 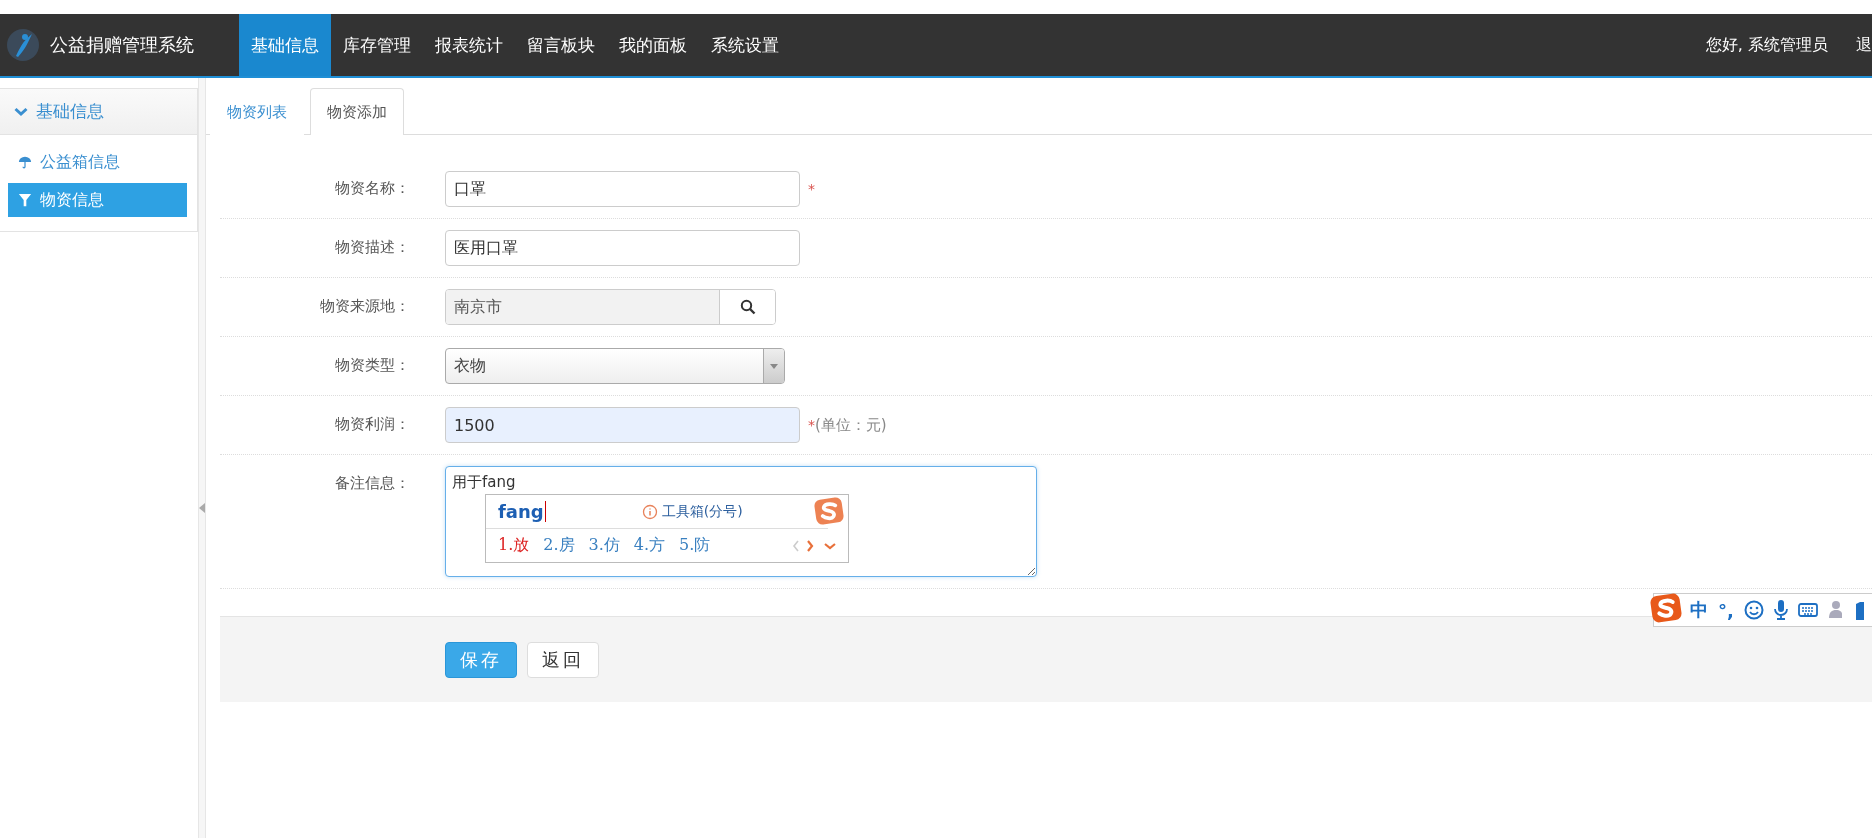 What do you see at coordinates (851, 425) in the screenshot?
I see `unit-hint: (单位：元)` at bounding box center [851, 425].